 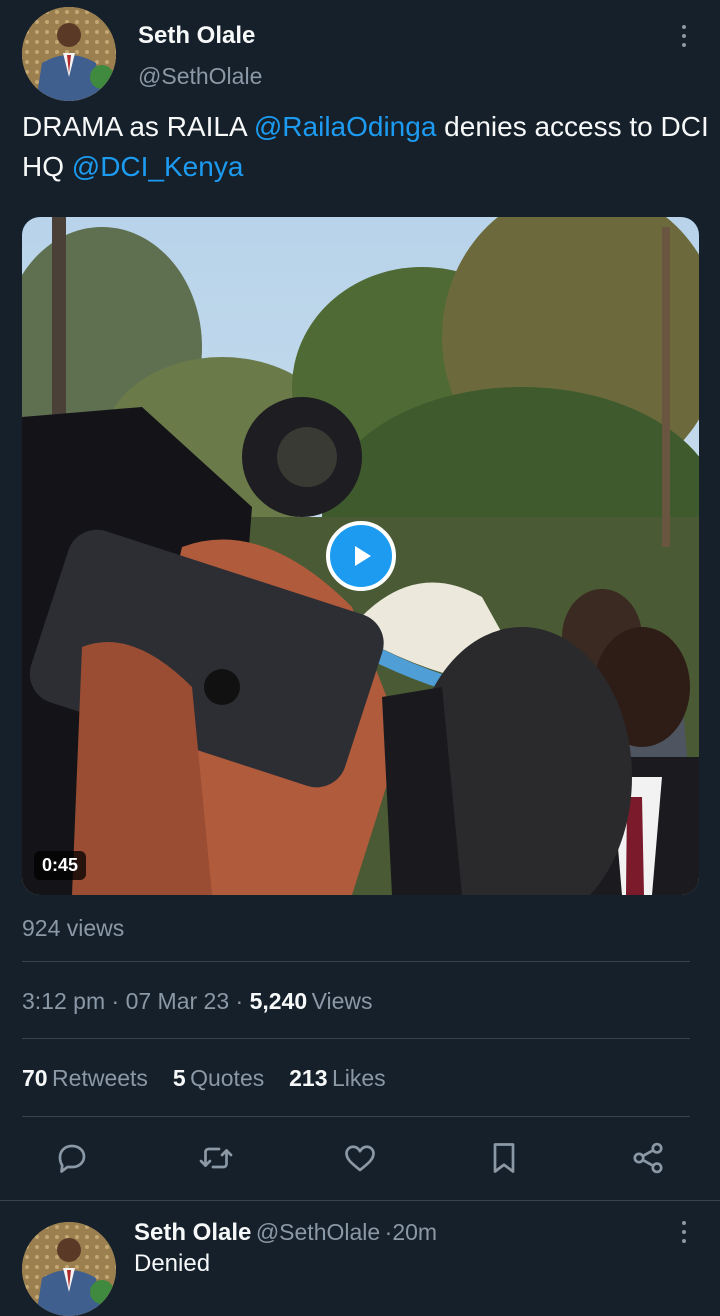 What do you see at coordinates (227, 1078) in the screenshot?
I see `quotes-label: Quotes` at bounding box center [227, 1078].